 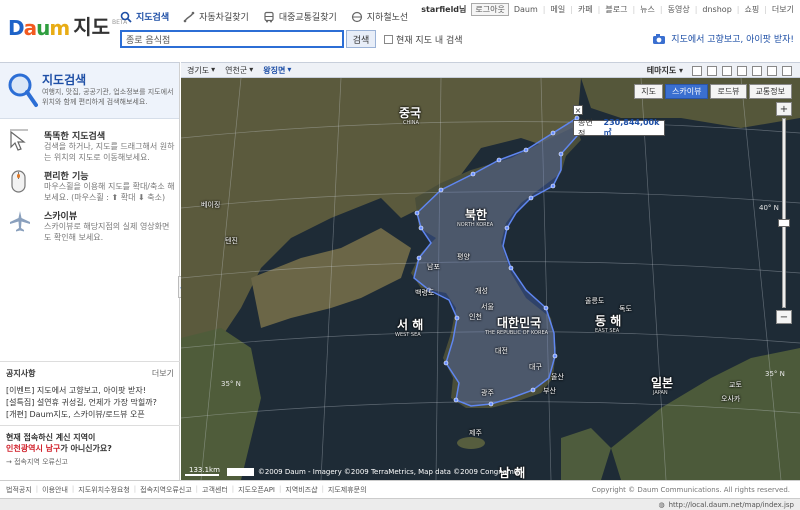 I want to click on region-question-tail: 가 아니신가요?, so click(x=86, y=448).